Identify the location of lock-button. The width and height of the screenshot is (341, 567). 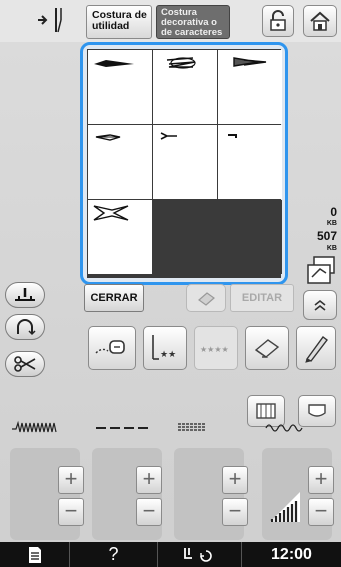
(278, 21).